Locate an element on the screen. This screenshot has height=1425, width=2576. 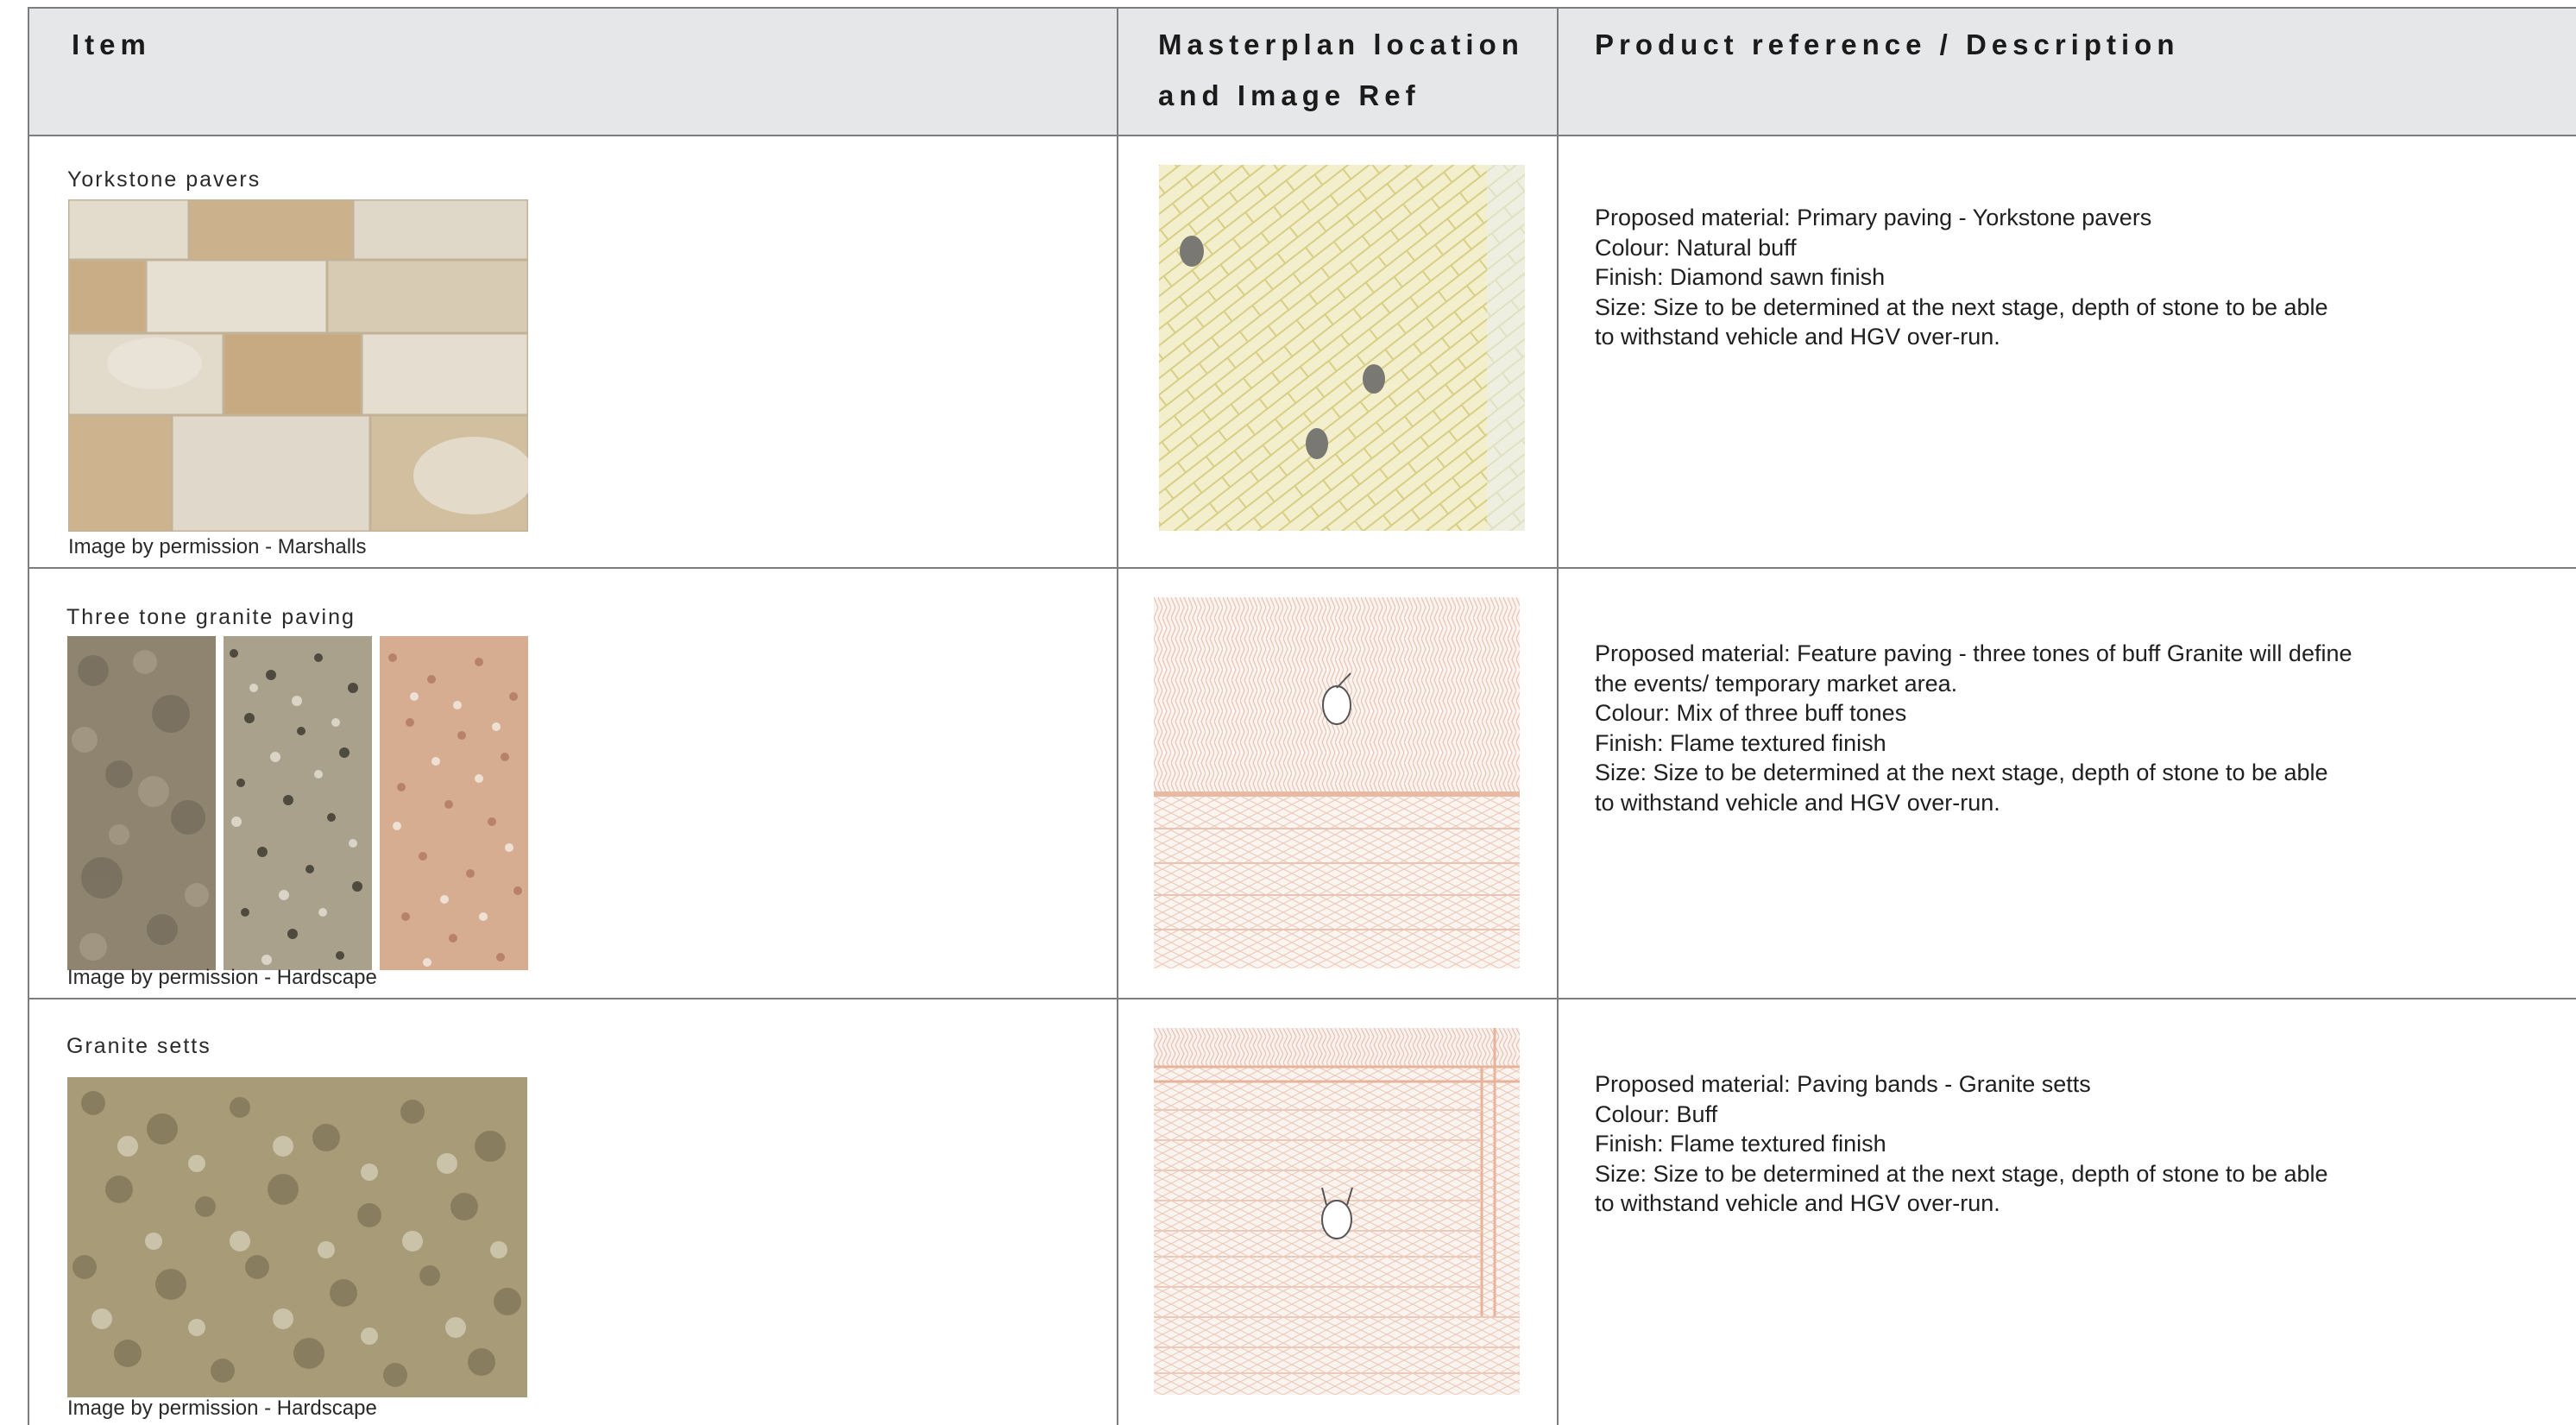
header-description: Product reference / Description is located at coordinates (1887, 44).